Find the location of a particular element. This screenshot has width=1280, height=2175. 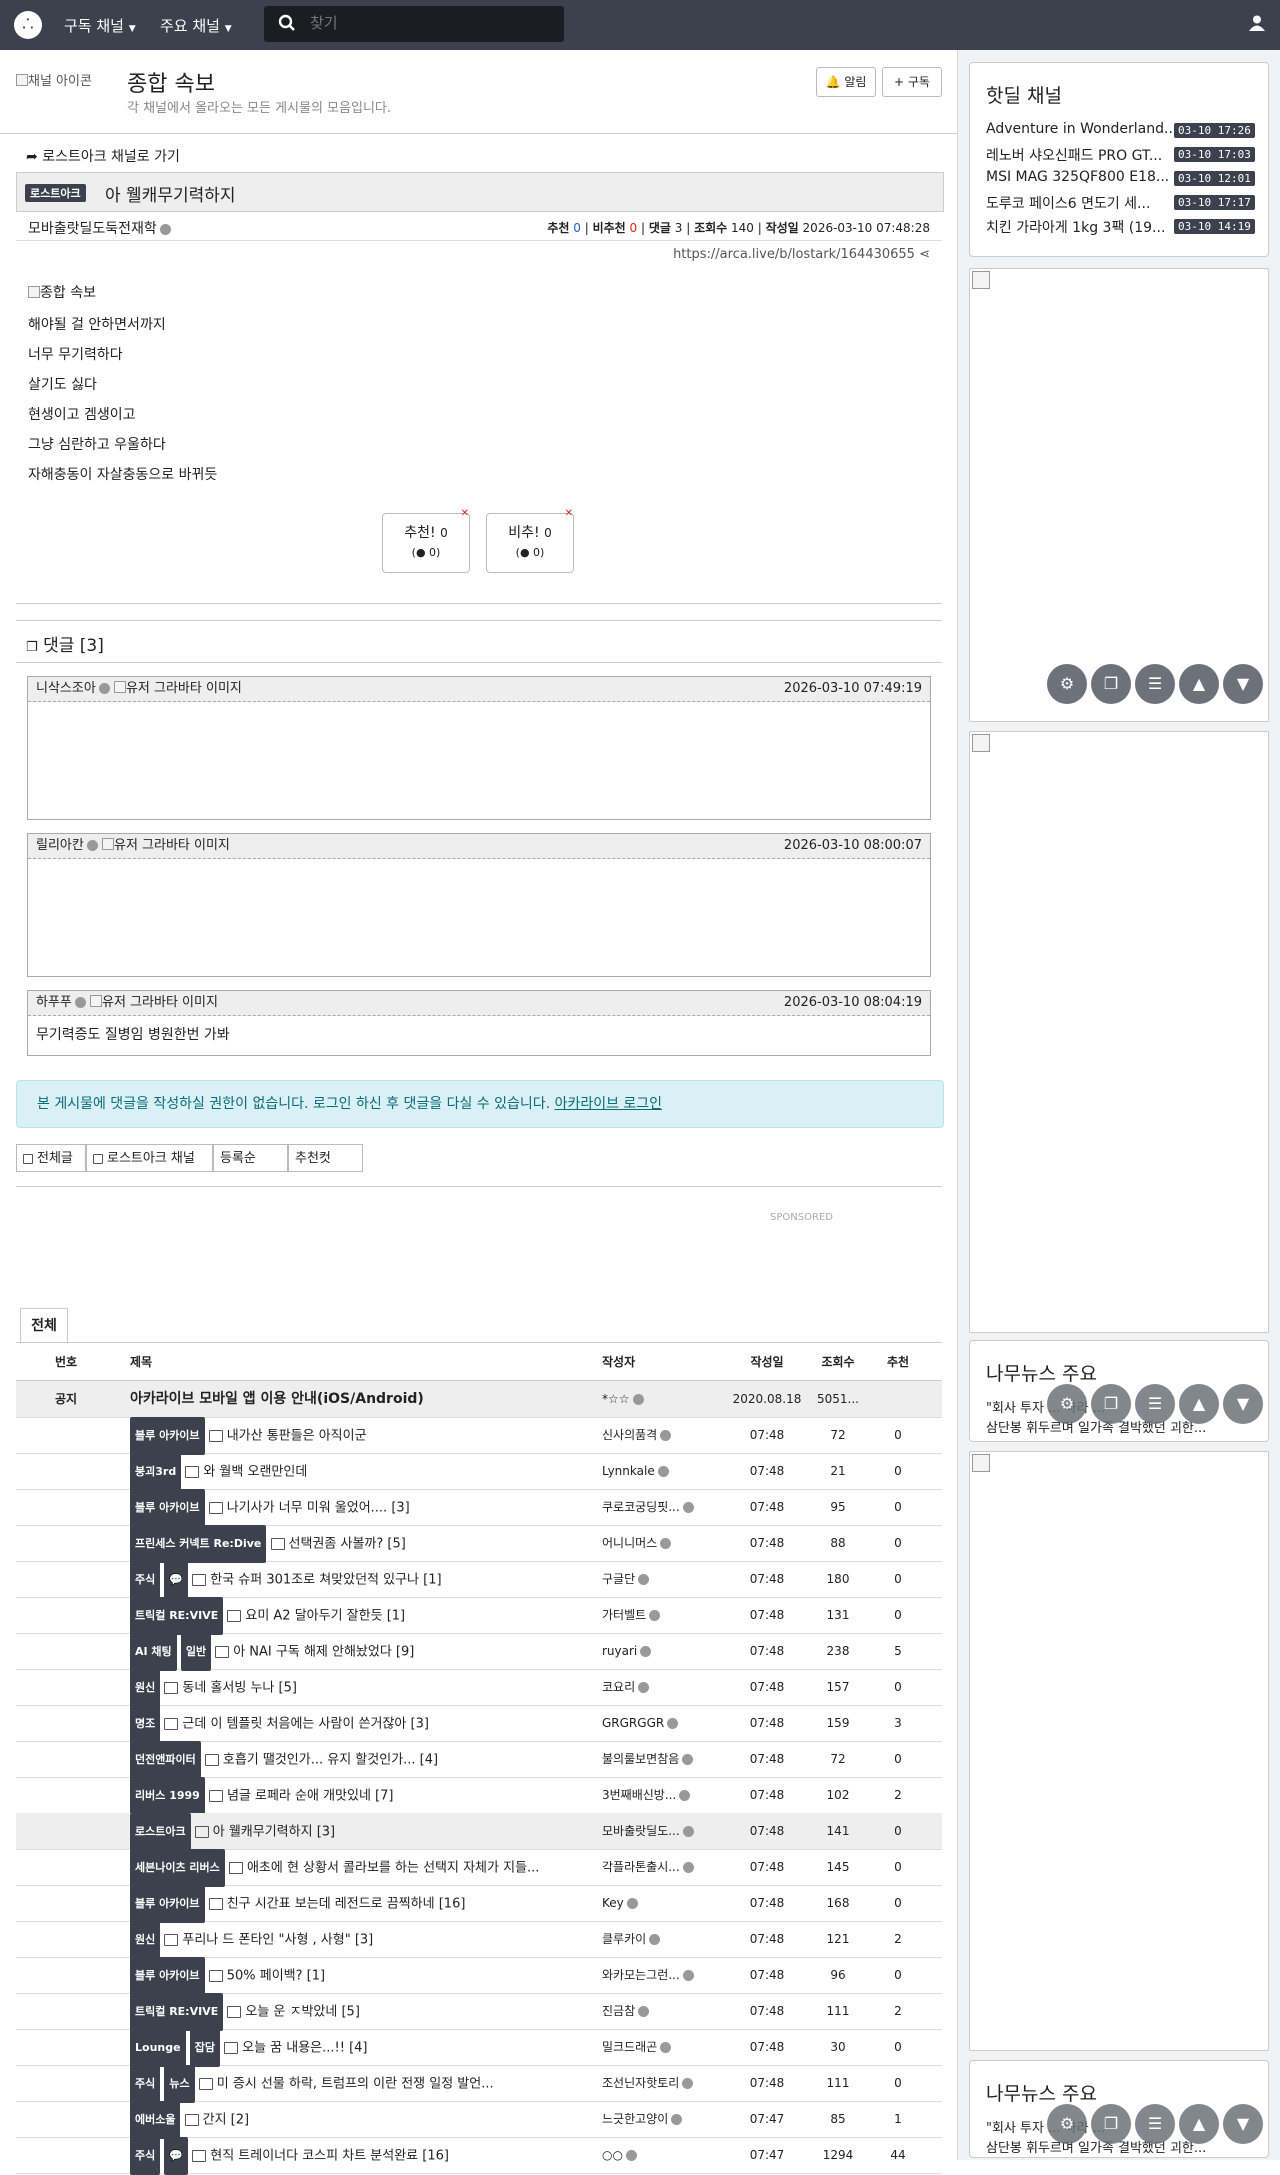

category-badge: 붕괴3rd is located at coordinates (156, 1472).